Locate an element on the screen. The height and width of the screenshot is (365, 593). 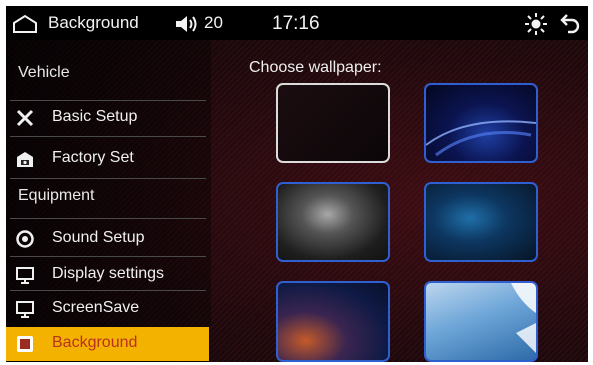
volume-level: 20 is located at coordinates (213, 22).